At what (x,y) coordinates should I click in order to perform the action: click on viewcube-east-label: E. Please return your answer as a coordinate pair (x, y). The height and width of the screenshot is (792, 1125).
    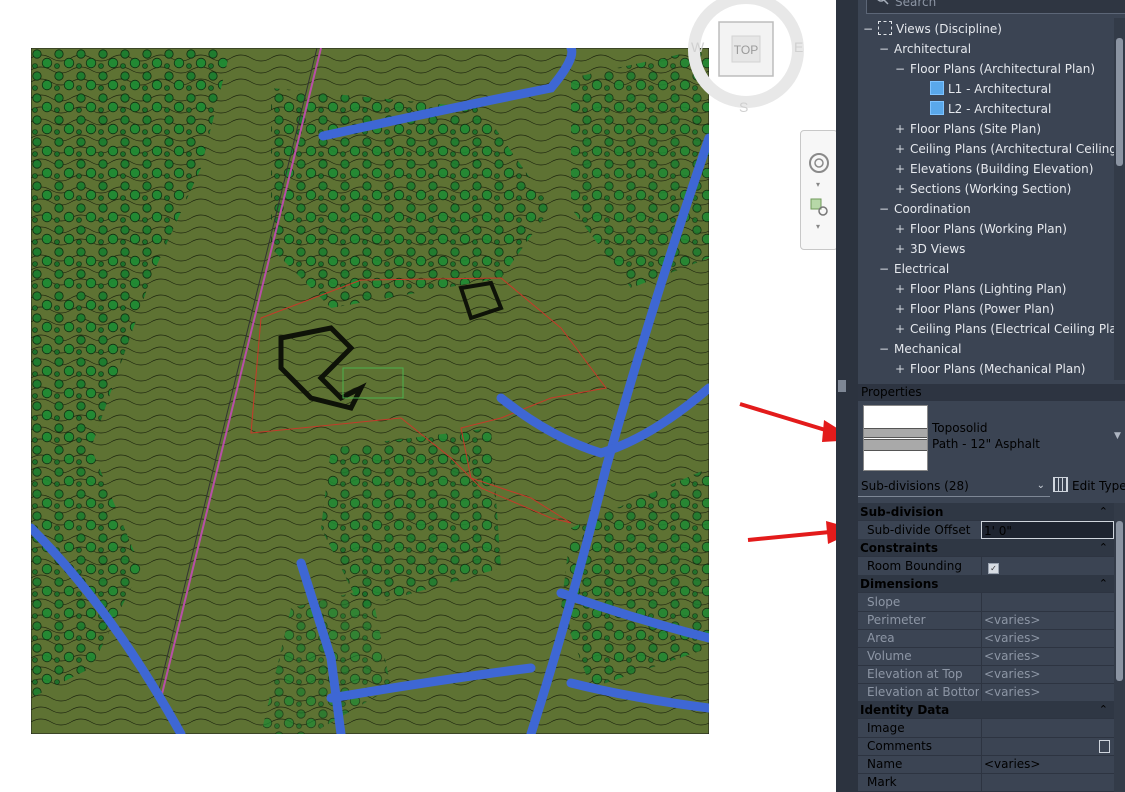
    Looking at the image, I should click on (798, 47).